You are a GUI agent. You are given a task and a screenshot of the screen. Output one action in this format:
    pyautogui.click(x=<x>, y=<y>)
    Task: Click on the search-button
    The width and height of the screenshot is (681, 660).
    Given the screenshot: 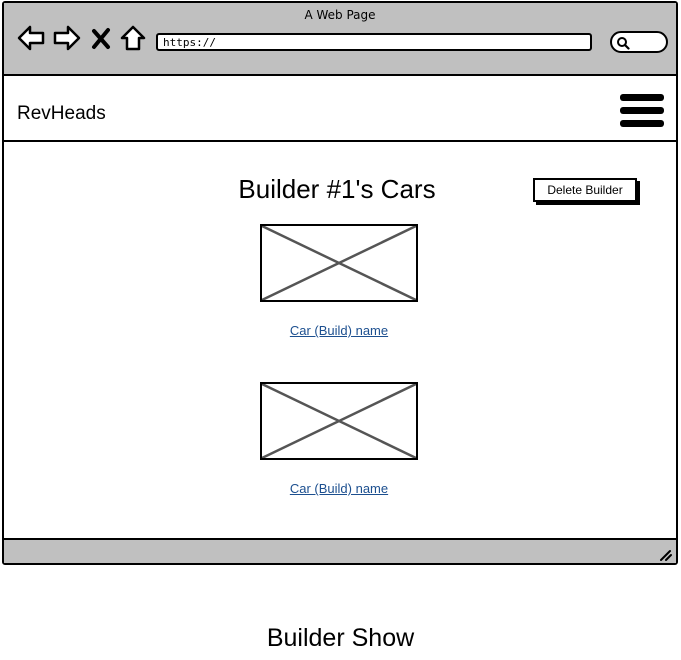 What is the action you would take?
    pyautogui.click(x=639, y=42)
    